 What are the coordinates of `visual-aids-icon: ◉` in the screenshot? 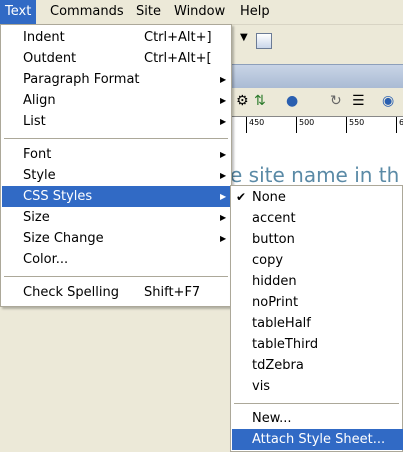 It's located at (388, 101).